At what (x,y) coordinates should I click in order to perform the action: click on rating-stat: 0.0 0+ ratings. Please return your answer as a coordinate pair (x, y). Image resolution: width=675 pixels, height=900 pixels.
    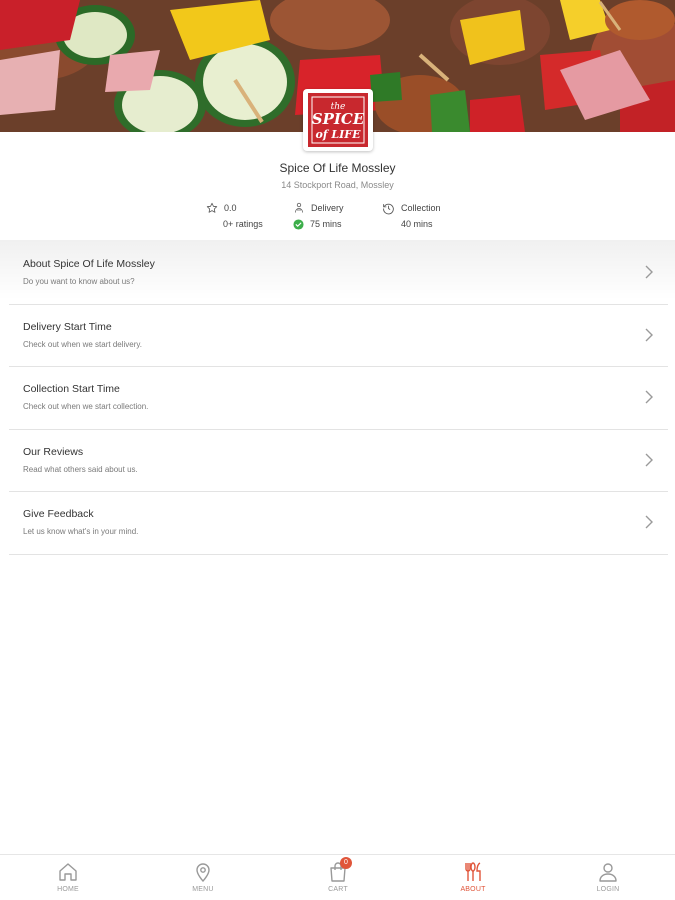
    Looking at the image, I should click on (234, 216).